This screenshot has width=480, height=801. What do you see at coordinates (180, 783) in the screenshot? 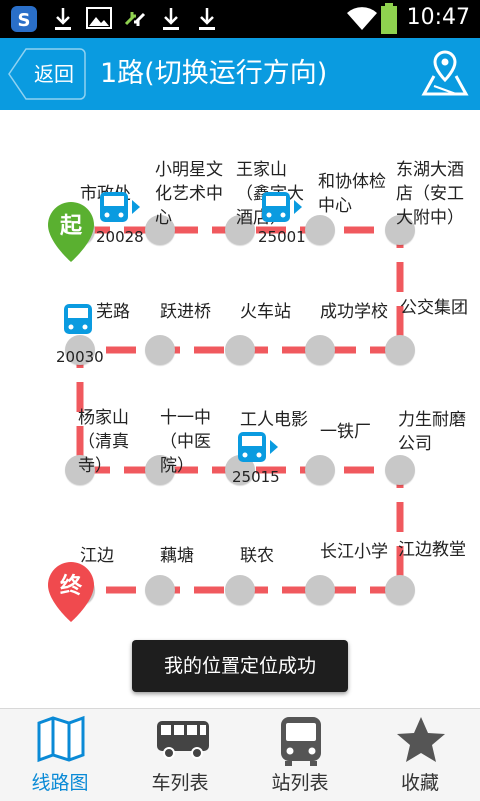
I see `tab-label: 车列表` at bounding box center [180, 783].